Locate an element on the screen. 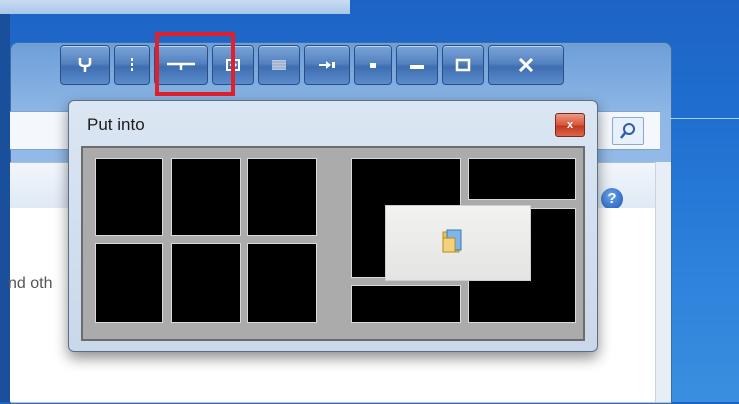 The width and height of the screenshot is (739, 404). send-to-tray-icon is located at coordinates (327, 65).